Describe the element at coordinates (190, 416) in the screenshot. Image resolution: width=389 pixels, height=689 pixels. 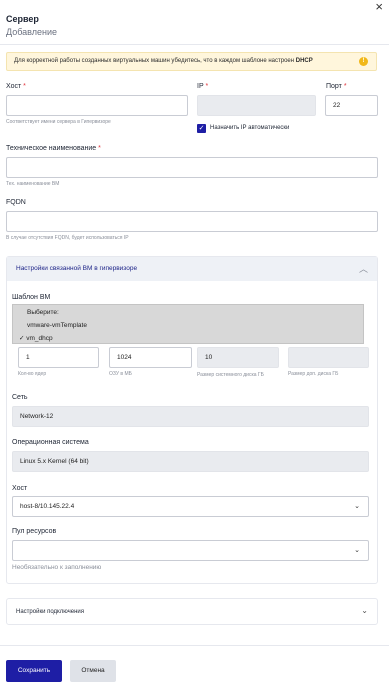
I see `network-field: Network-12` at that location.